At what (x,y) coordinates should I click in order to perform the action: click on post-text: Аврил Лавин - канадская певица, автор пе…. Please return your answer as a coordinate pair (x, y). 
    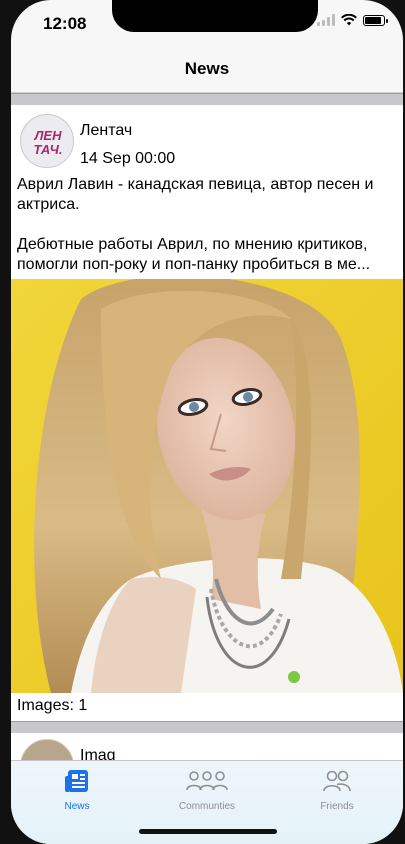
    Looking at the image, I should click on (207, 225).